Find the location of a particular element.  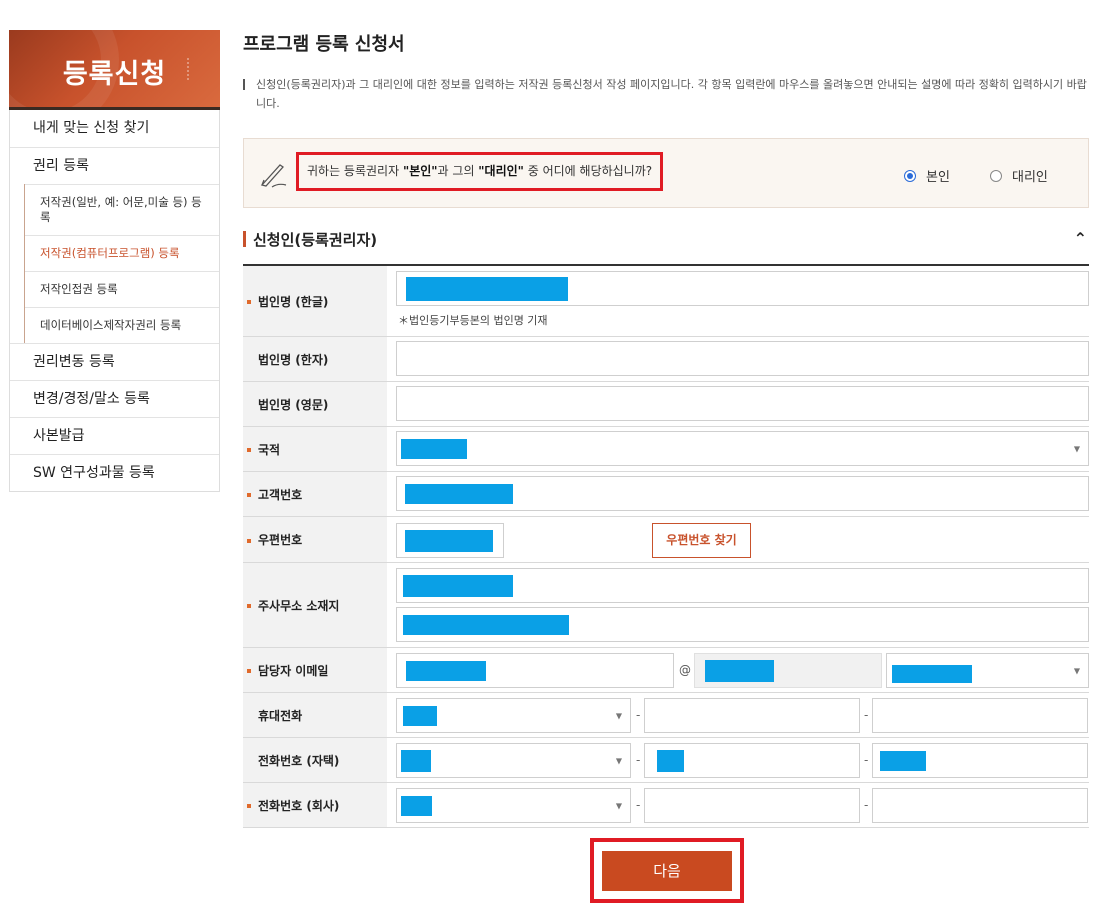

email-domain-select: ▼ is located at coordinates (987, 670).